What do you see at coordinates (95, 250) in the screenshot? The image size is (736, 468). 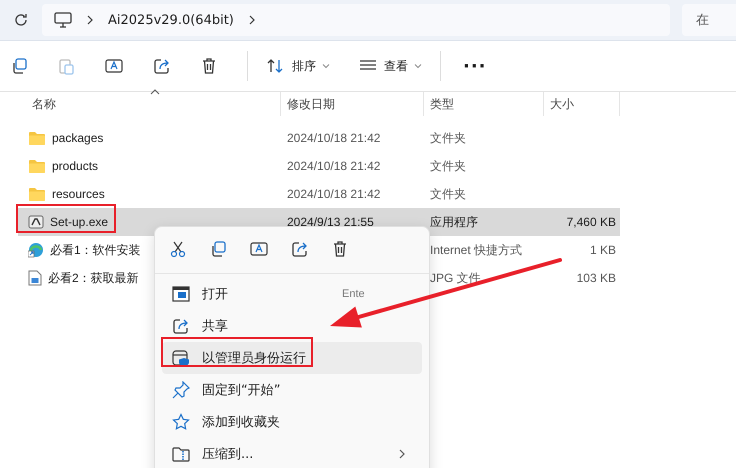 I see `file-name: 必看1：软件安装` at bounding box center [95, 250].